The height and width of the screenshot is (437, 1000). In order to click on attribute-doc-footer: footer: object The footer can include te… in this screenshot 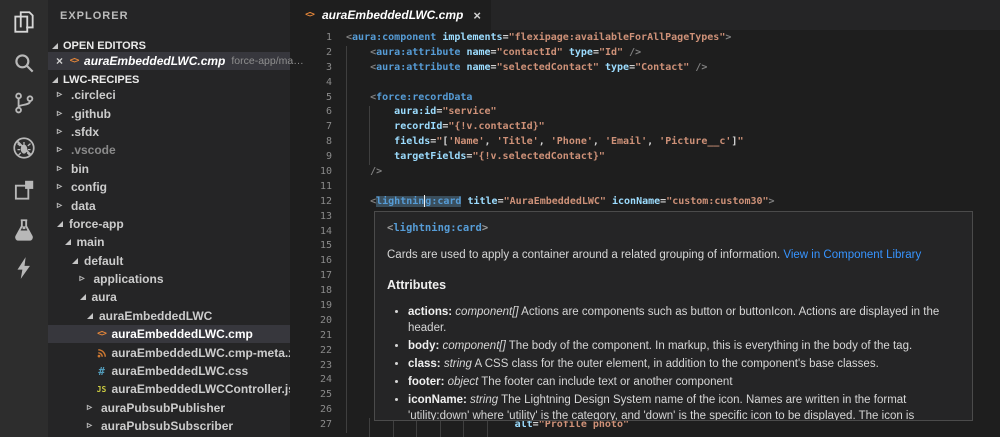, I will do `click(684, 382)`.